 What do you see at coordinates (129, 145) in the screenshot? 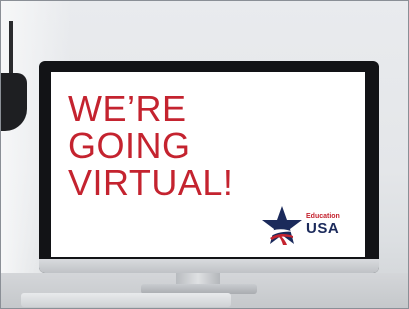
I see `headline-line-2: GOING` at bounding box center [129, 145].